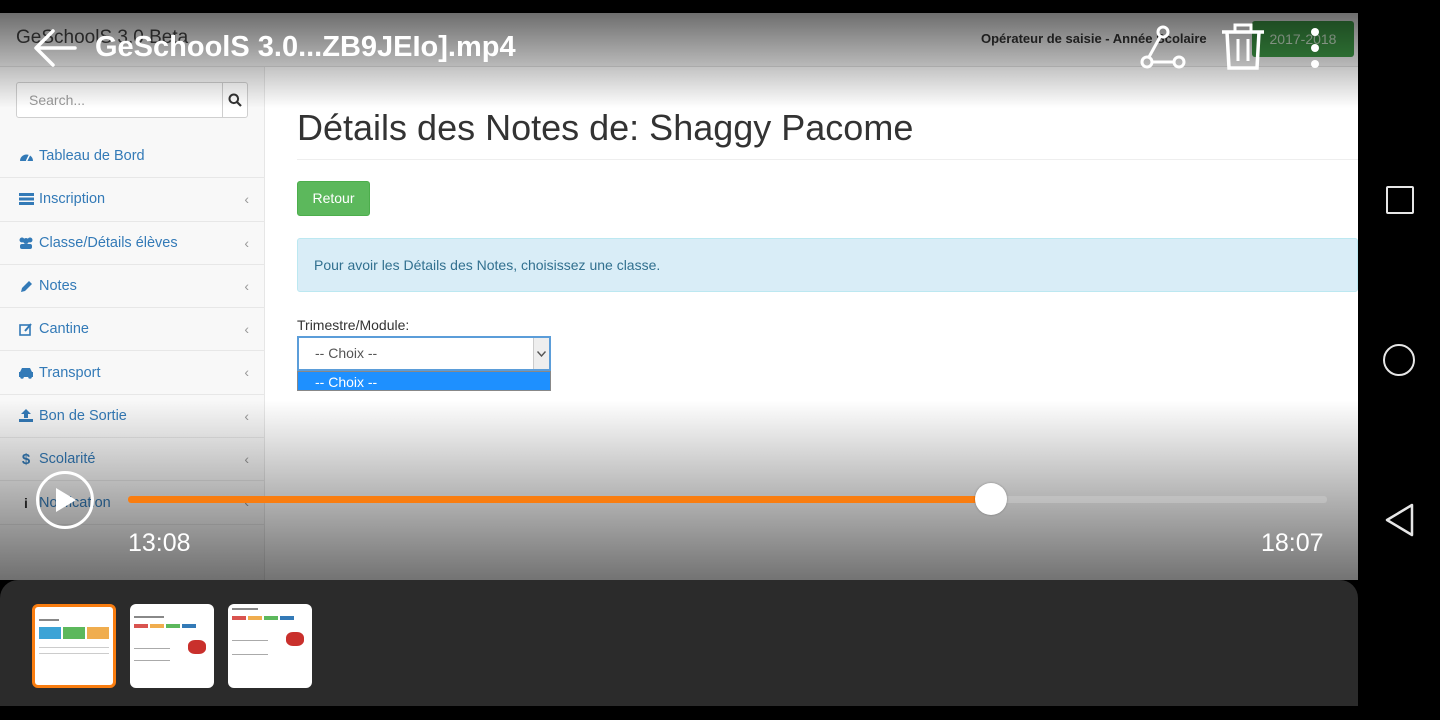  What do you see at coordinates (1400, 520) in the screenshot?
I see `back-icon` at bounding box center [1400, 520].